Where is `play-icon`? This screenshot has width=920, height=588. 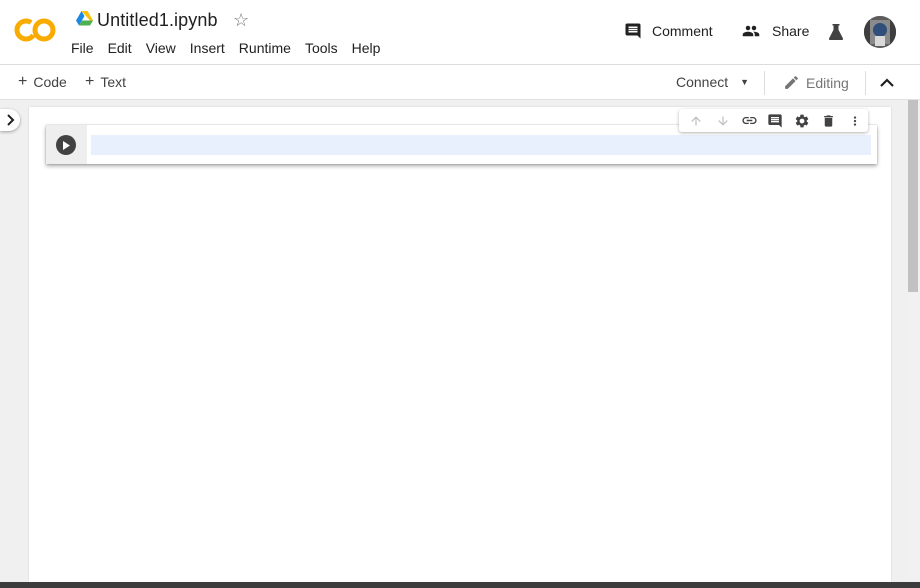
play-icon is located at coordinates (66, 145).